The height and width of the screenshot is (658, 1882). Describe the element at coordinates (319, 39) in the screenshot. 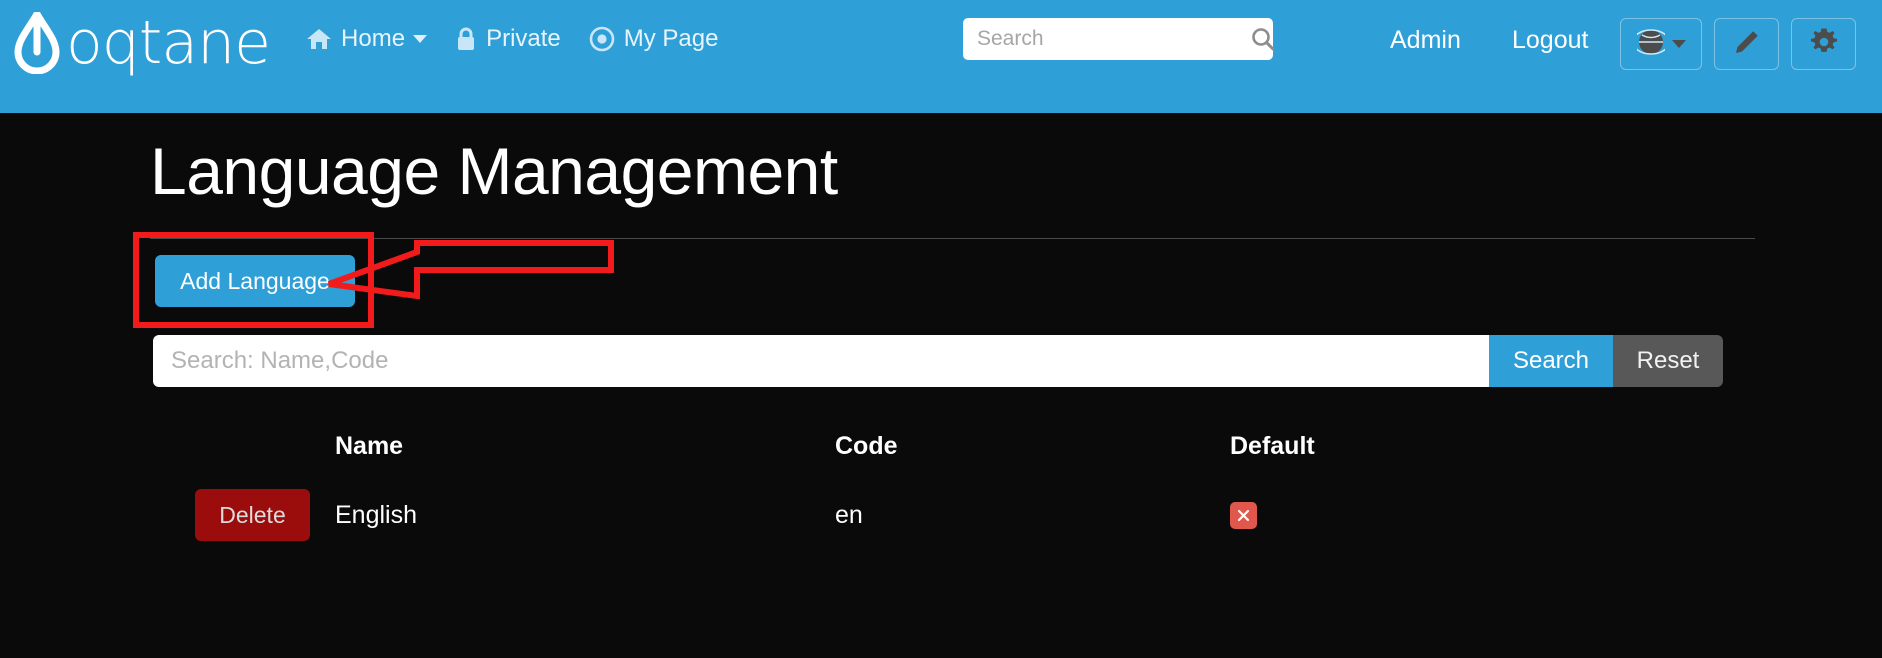

I see `home-icon` at that location.